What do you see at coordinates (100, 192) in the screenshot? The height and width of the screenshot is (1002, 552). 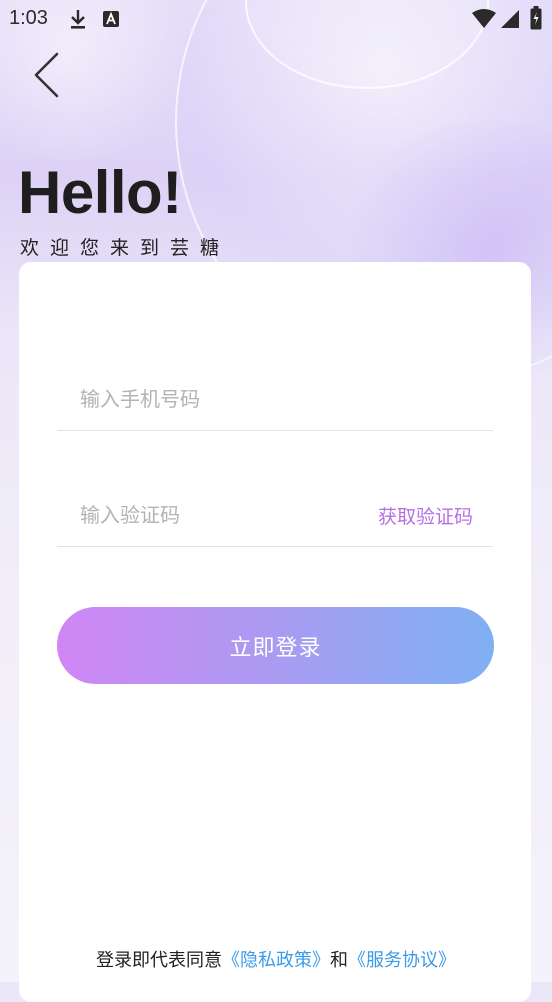 I see `page-title: Hello!` at bounding box center [100, 192].